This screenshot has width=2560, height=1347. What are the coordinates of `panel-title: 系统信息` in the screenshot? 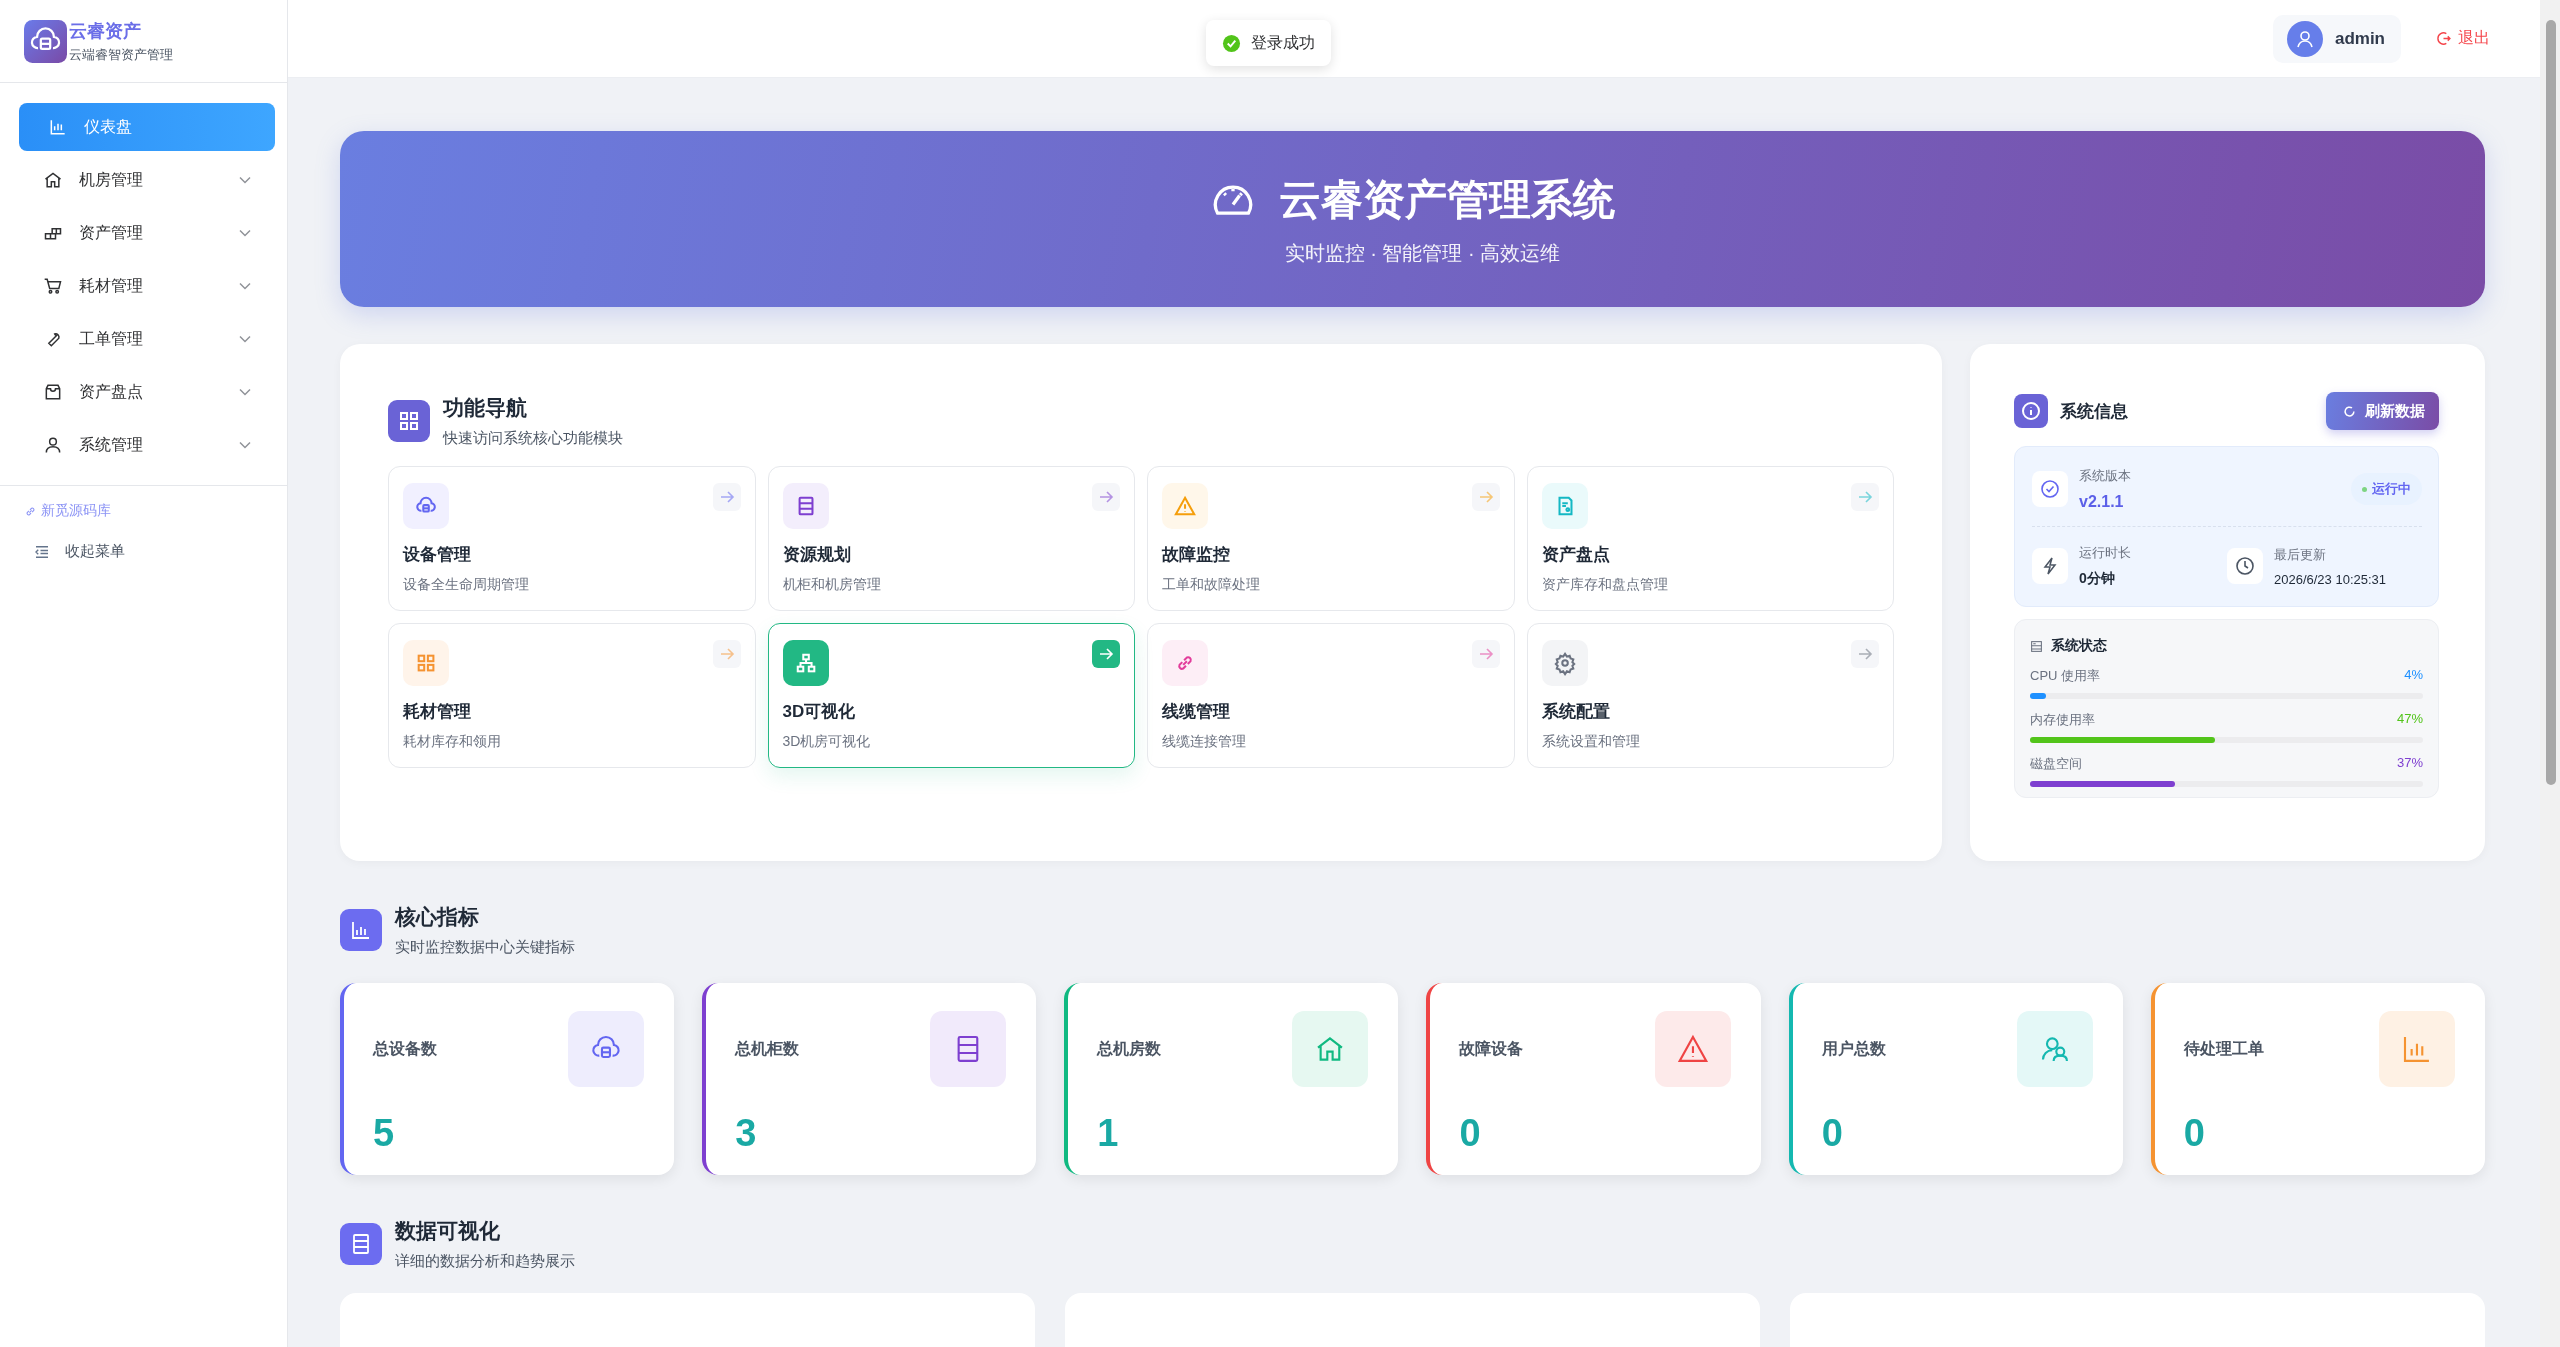 It's located at (2094, 411).